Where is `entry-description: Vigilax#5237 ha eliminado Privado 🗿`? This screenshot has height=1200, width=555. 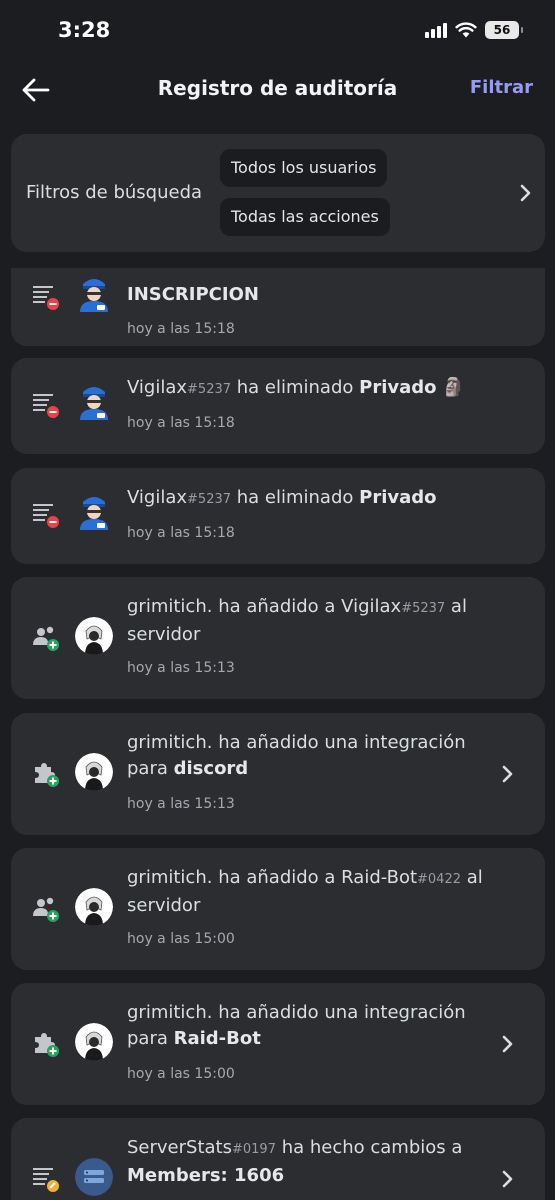
entry-description: Vigilax#5237 ha eliminado Privado 🗿 is located at coordinates (296, 387).